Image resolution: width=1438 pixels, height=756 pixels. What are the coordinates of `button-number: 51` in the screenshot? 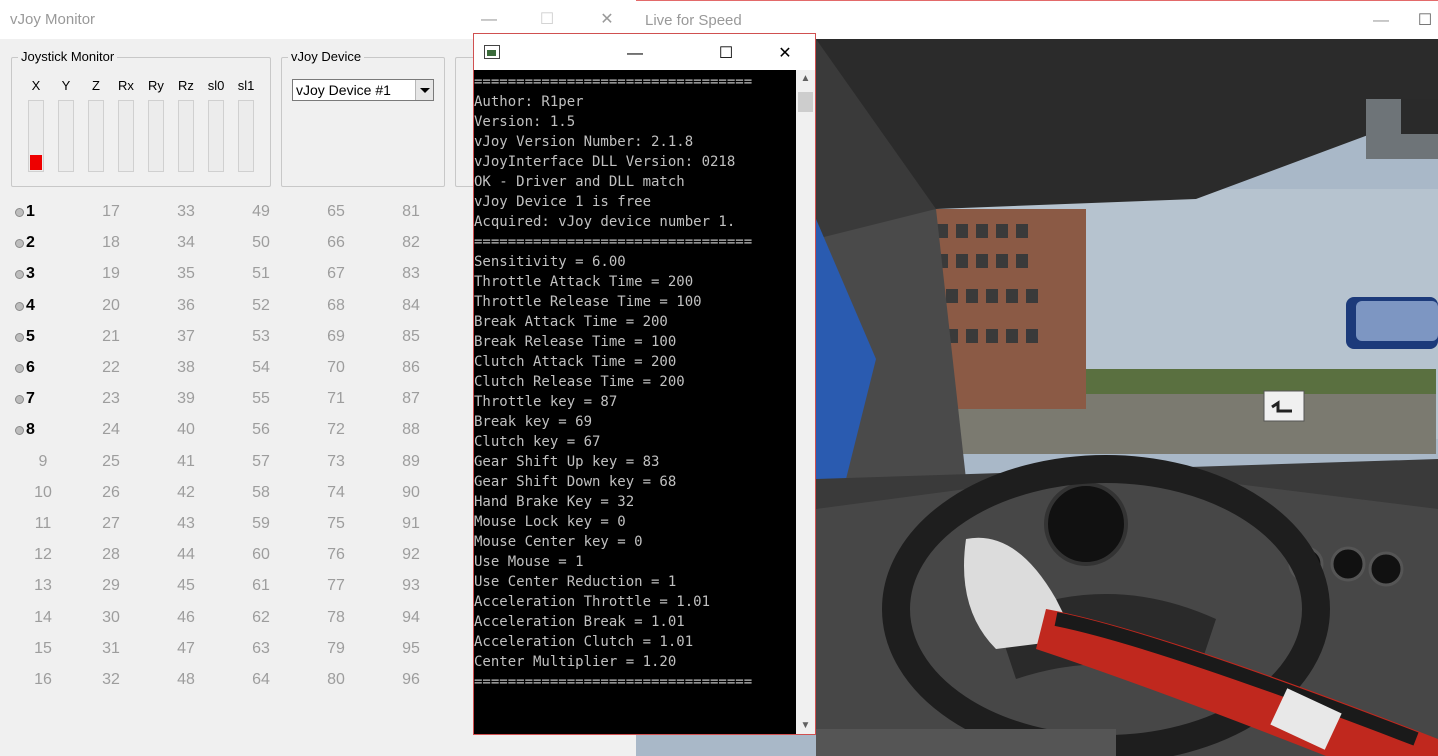 It's located at (261, 273).